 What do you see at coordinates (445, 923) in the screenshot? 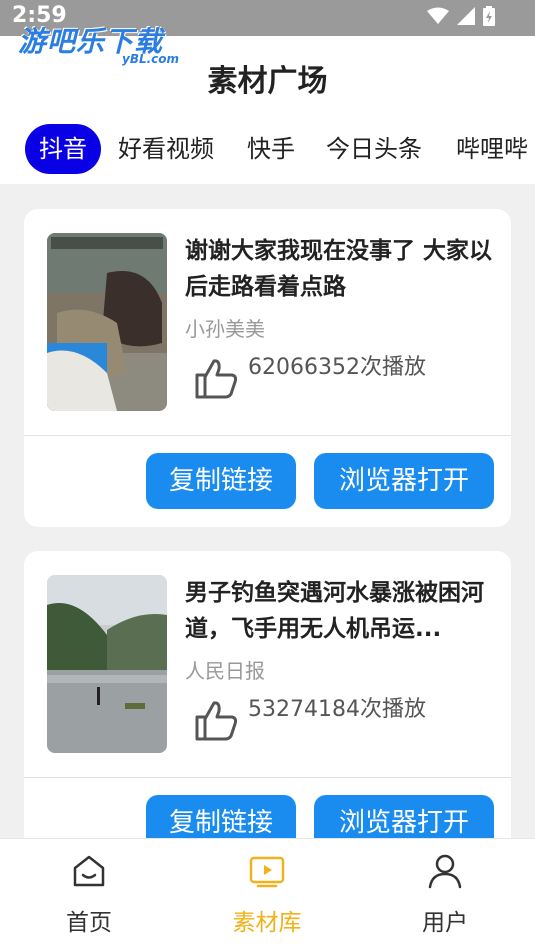
I see `nav-user-label: 用户` at bounding box center [445, 923].